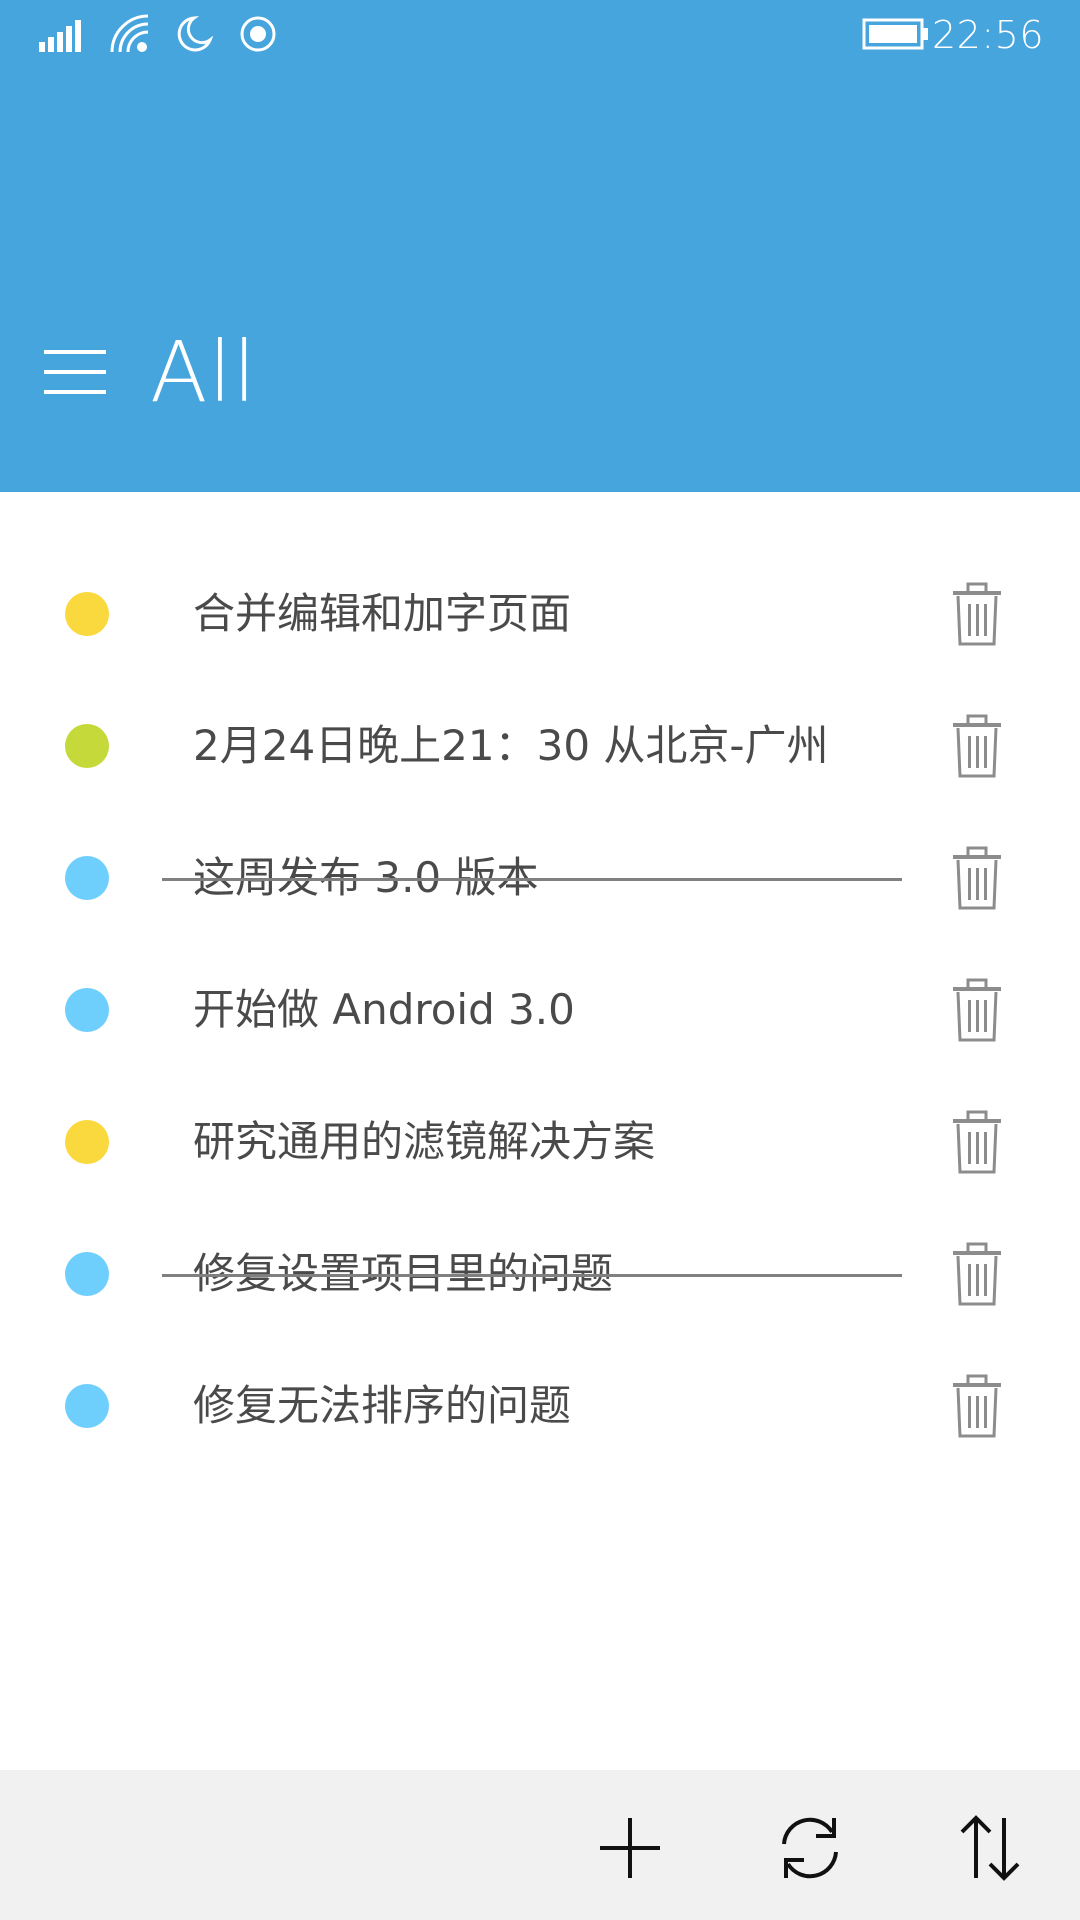 Image resolution: width=1080 pixels, height=1920 pixels. I want to click on wifi-icon, so click(129, 33).